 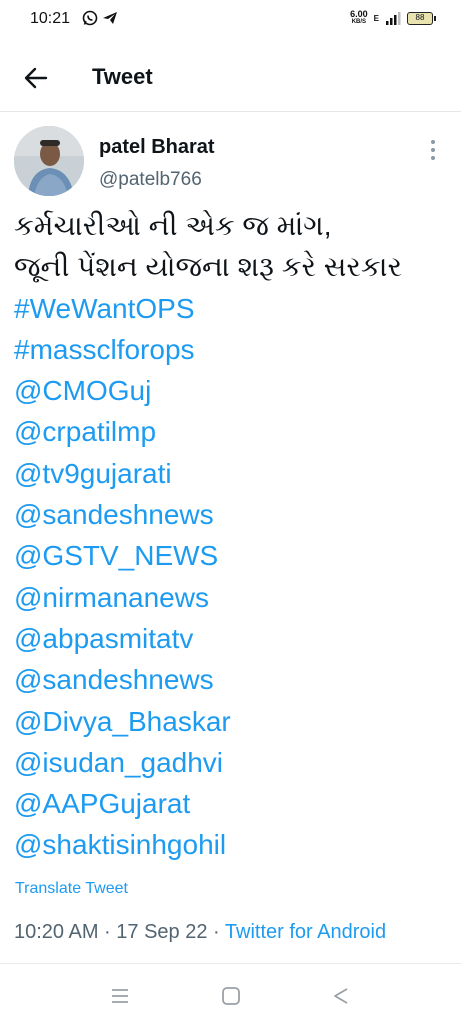 What do you see at coordinates (230, 20) in the screenshot?
I see `status-bar: 10:21 6.00 KB/S E 88` at bounding box center [230, 20].